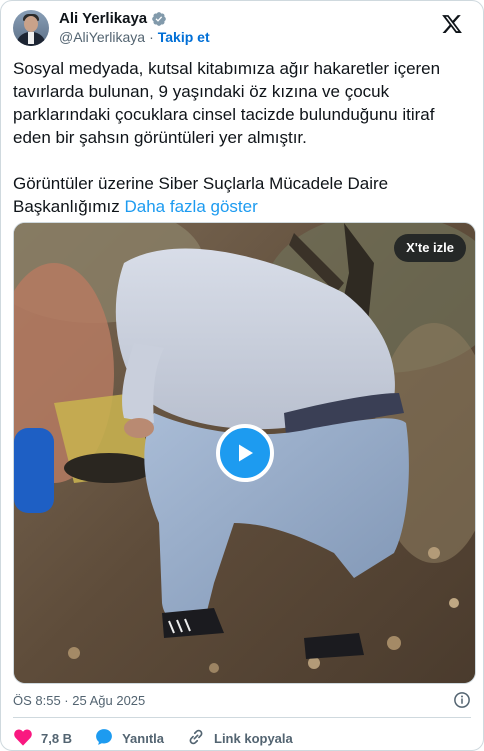 The image size is (484, 751). I want to click on tweet-header: Ali Yerlikaya @AliYerlikaya · Takip et, so click(243, 29).